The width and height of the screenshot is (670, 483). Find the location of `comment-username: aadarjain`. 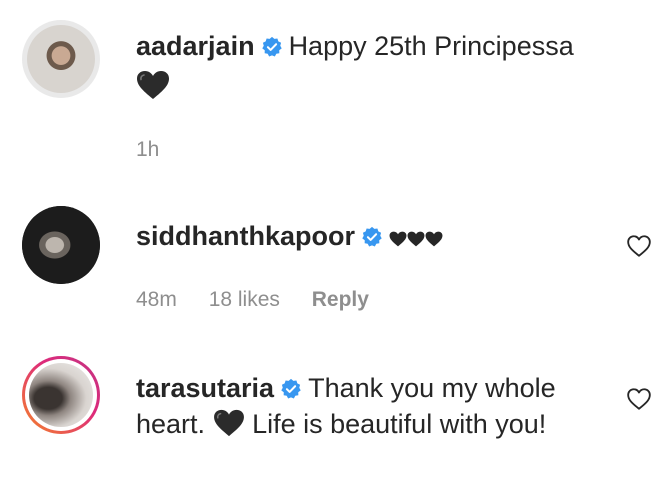

comment-username: aadarjain is located at coordinates (195, 46).